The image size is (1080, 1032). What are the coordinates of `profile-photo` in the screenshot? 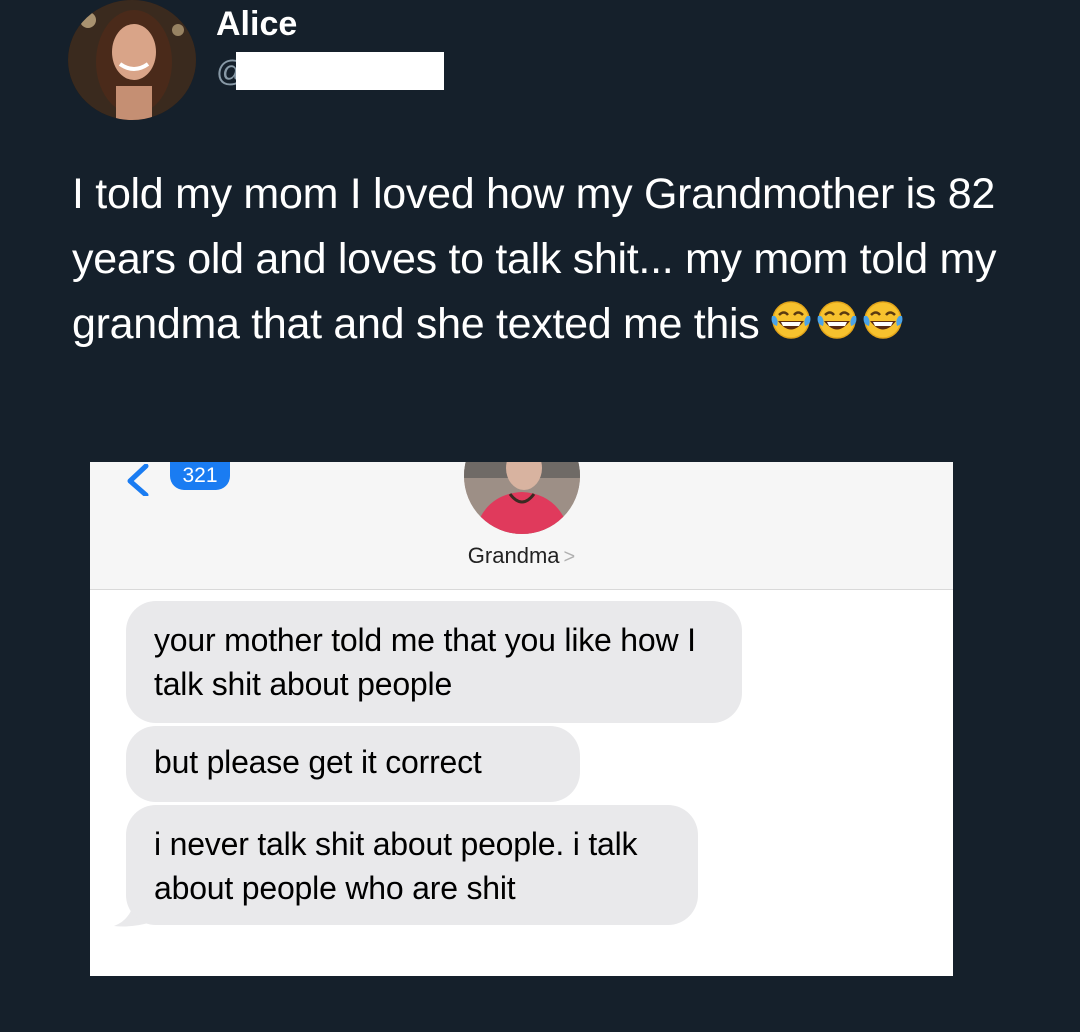 It's located at (132, 60).